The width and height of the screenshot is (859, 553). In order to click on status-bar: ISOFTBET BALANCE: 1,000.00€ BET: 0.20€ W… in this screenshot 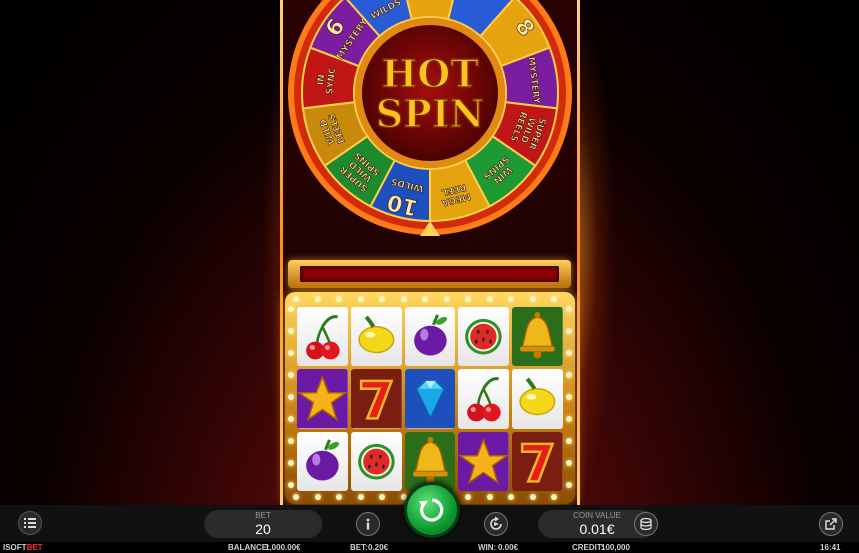, I will do `click(429, 547)`.